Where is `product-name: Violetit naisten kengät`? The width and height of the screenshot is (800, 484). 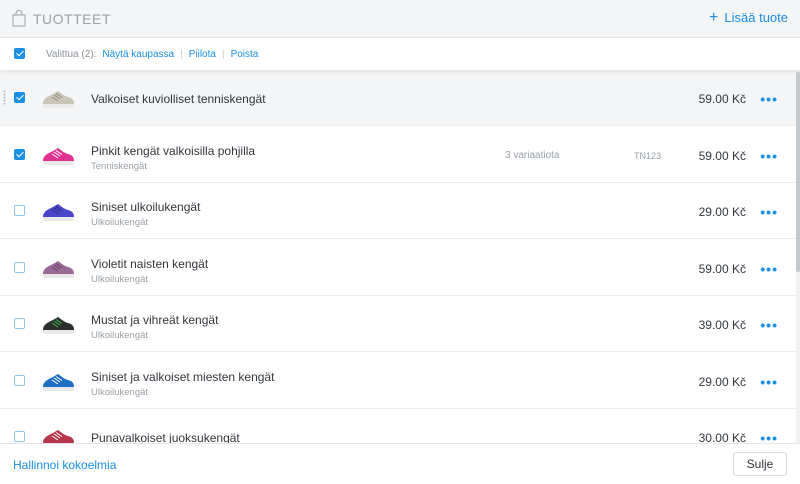
product-name: Violetit naisten kengät is located at coordinates (149, 264).